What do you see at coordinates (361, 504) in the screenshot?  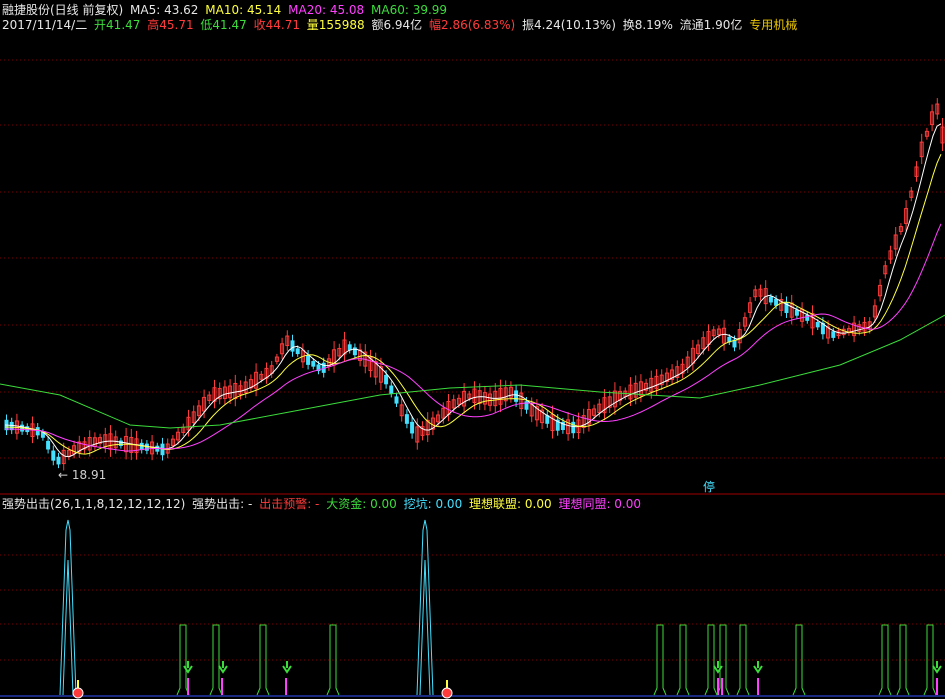 I see `indicator-bigfund: 大资金: 0.00` at bounding box center [361, 504].